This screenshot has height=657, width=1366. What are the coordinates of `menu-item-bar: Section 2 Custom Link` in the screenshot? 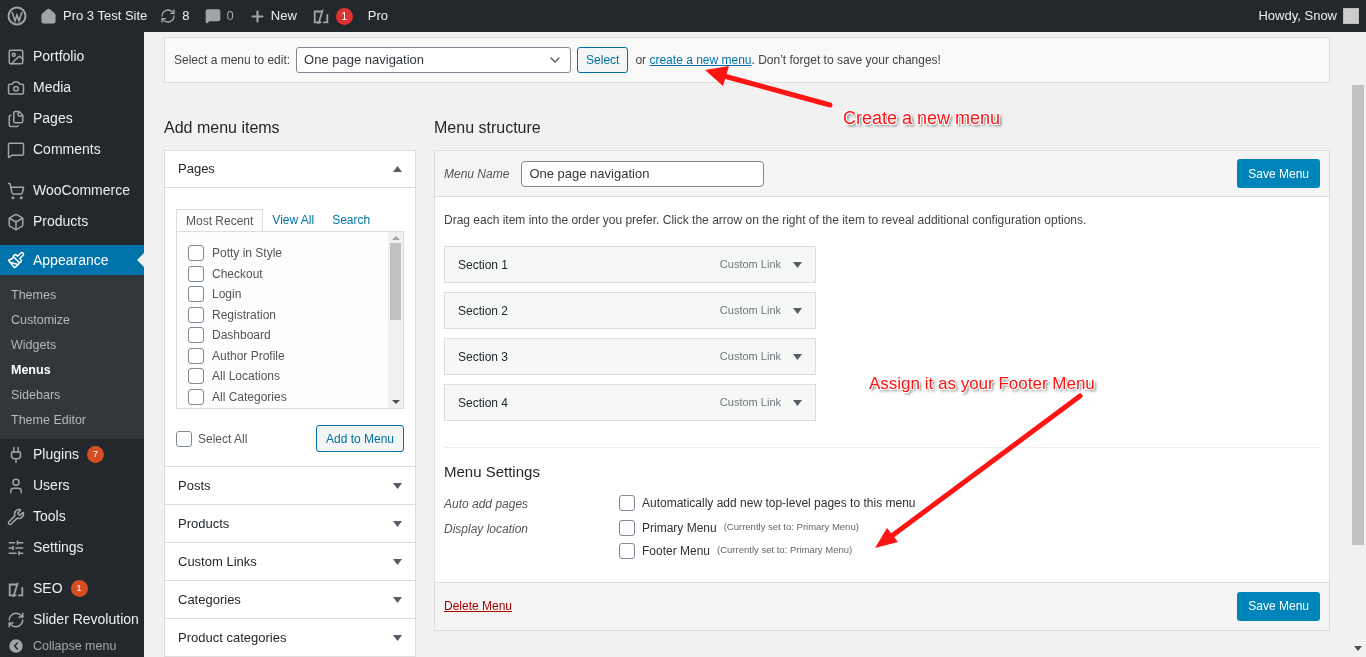 It's located at (630, 310).